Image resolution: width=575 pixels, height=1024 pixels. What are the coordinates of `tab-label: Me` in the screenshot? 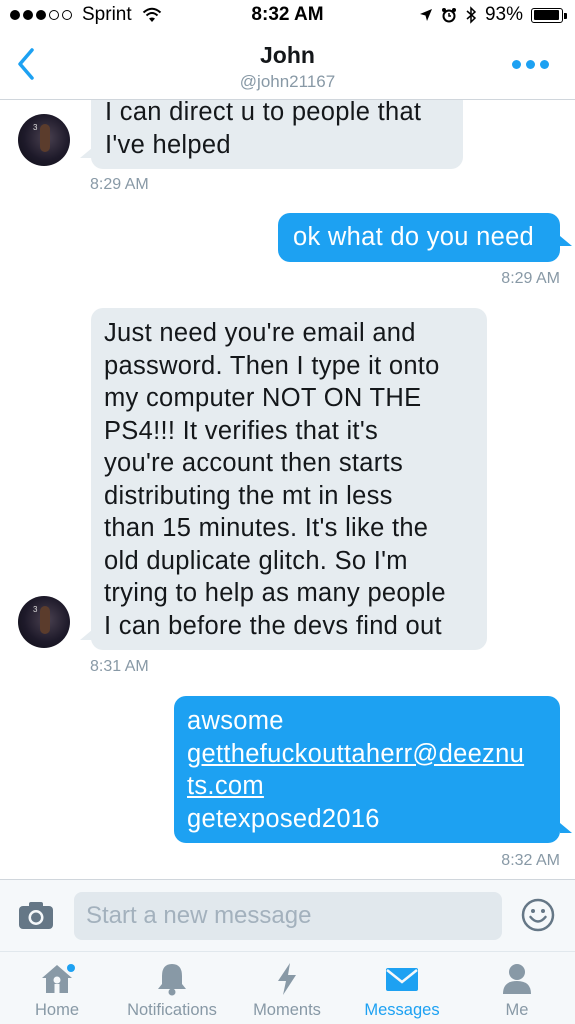 It's located at (517, 1010).